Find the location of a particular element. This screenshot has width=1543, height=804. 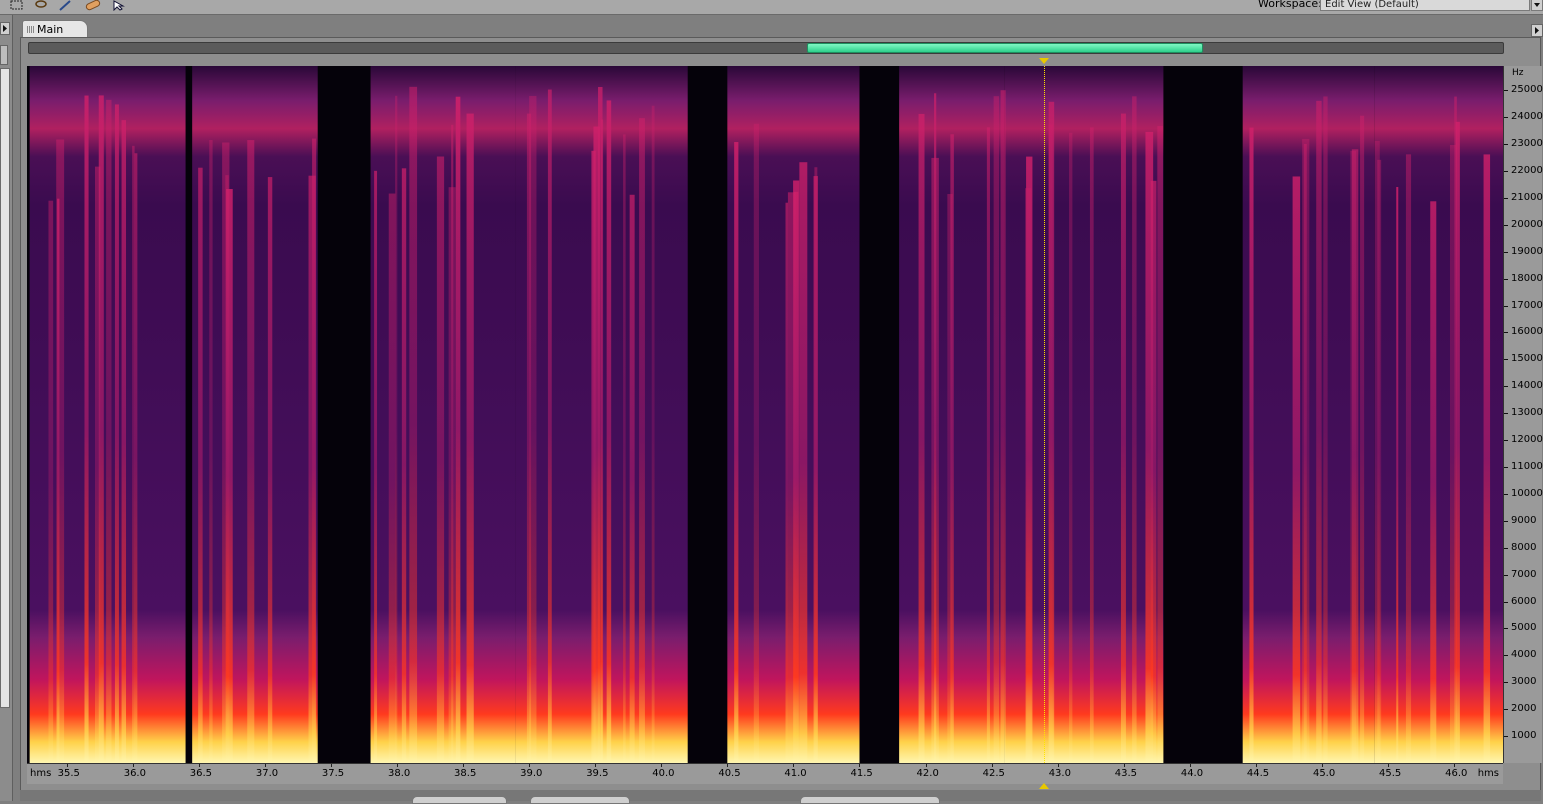

time-label: 38.0 is located at coordinates (399, 773).